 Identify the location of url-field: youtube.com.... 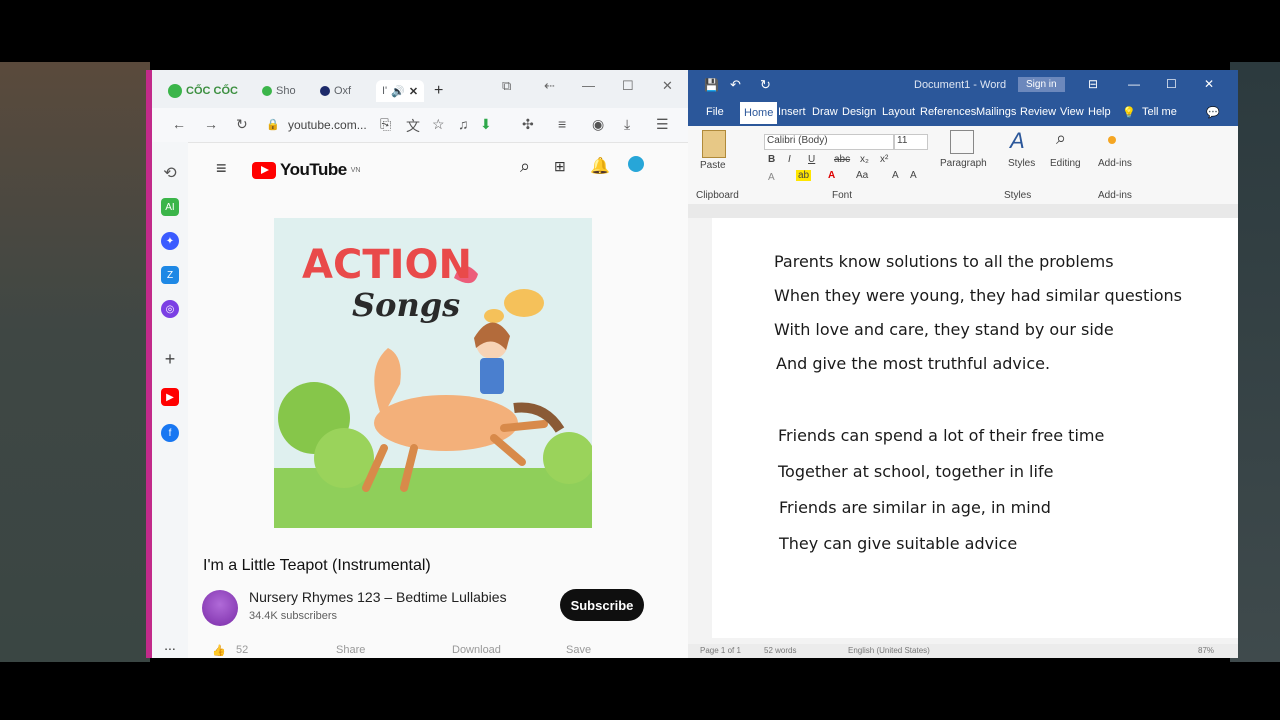
(327, 125).